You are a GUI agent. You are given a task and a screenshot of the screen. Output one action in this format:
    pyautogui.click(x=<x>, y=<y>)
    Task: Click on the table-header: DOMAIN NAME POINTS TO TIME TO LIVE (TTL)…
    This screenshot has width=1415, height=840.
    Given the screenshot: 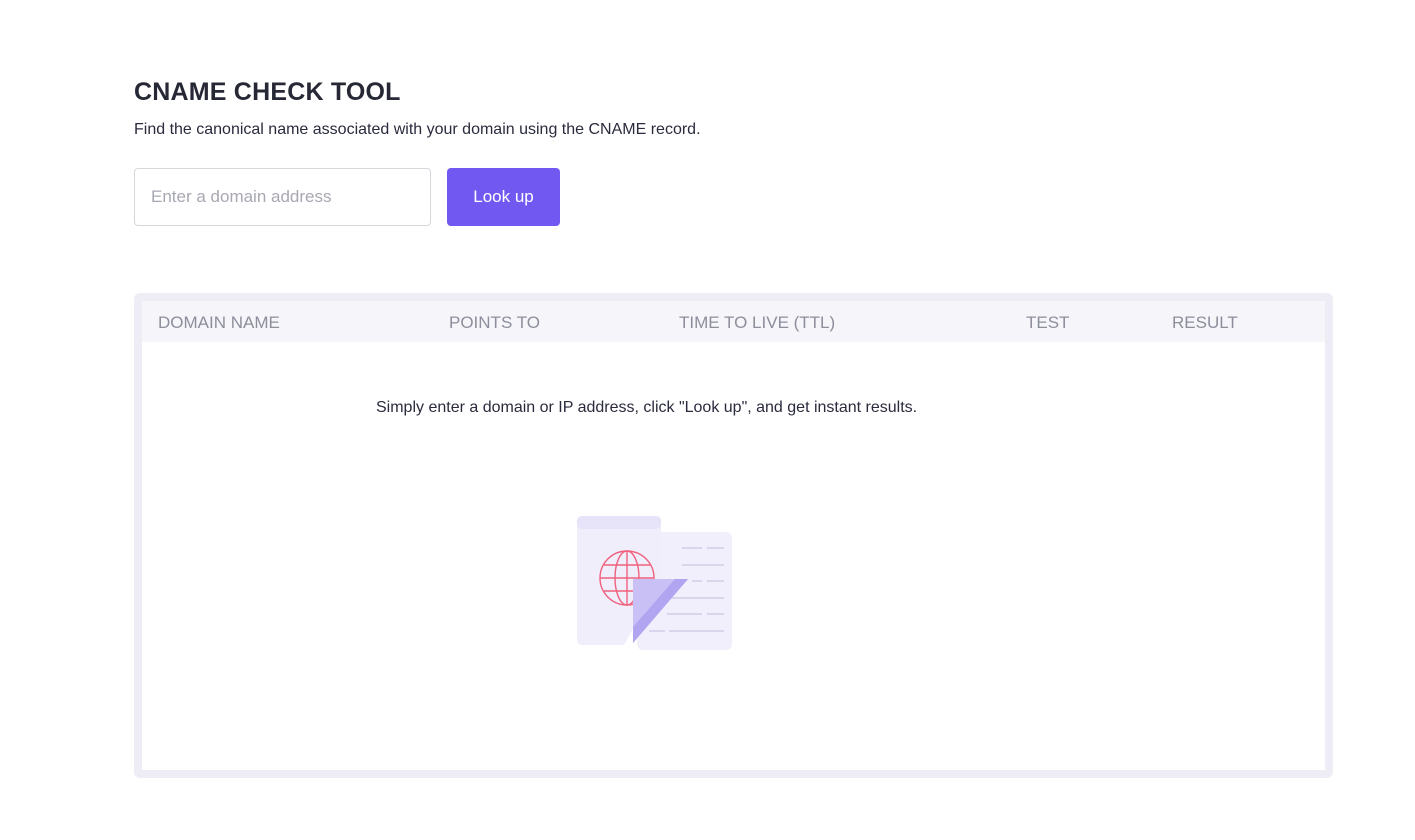 What is the action you would take?
    pyautogui.click(x=733, y=321)
    